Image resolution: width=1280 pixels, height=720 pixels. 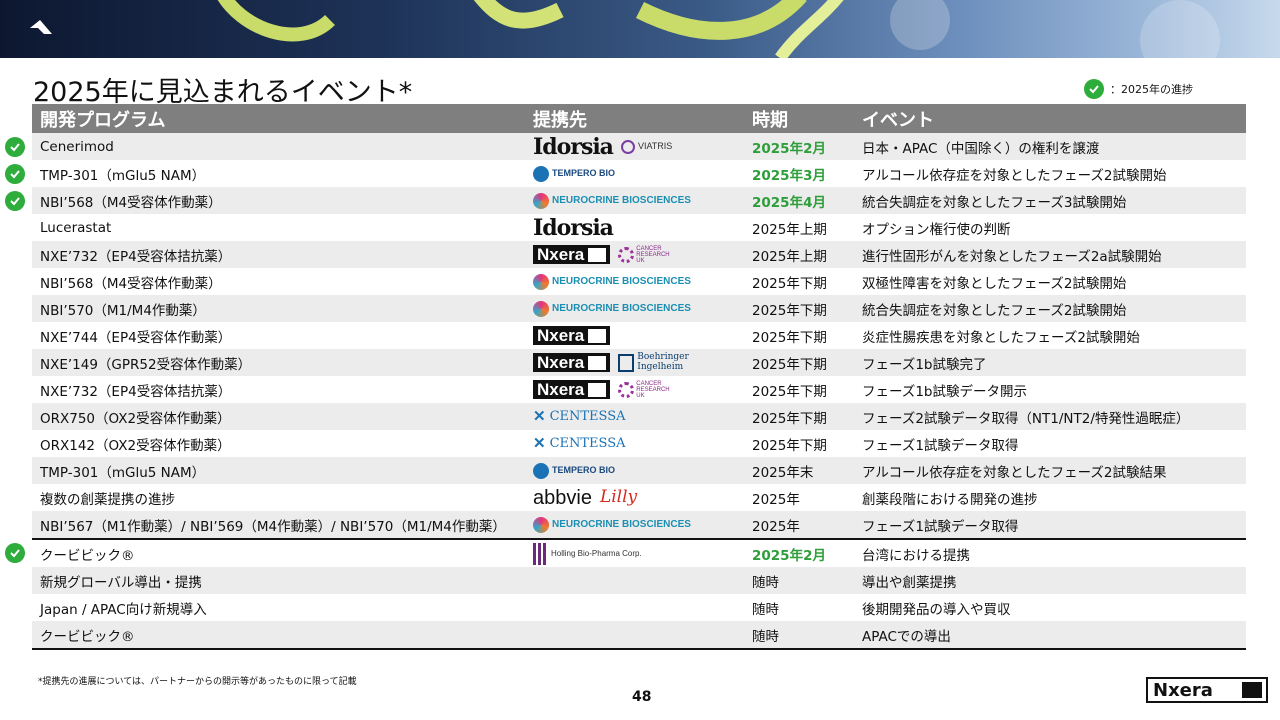 What do you see at coordinates (1050, 335) in the screenshot?
I see `event-cell: 炎症性腸疾患を対象としたフェーズ2試験開始` at bounding box center [1050, 335].